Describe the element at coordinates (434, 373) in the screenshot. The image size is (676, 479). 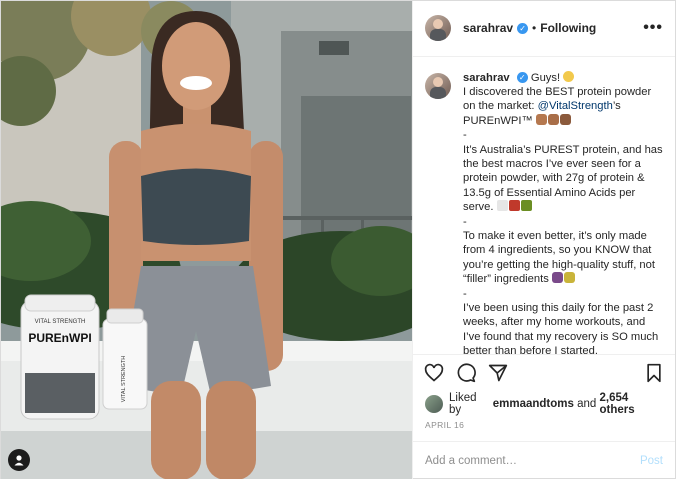
I see `heart-icon` at that location.